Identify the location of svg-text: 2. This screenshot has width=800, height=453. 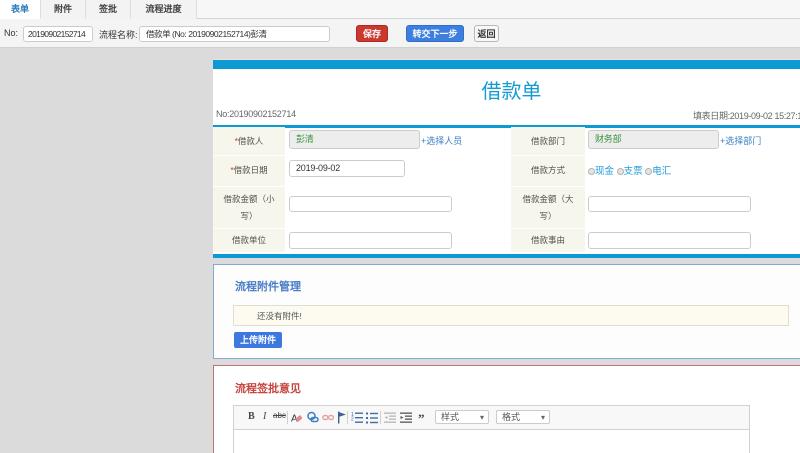
(352, 420).